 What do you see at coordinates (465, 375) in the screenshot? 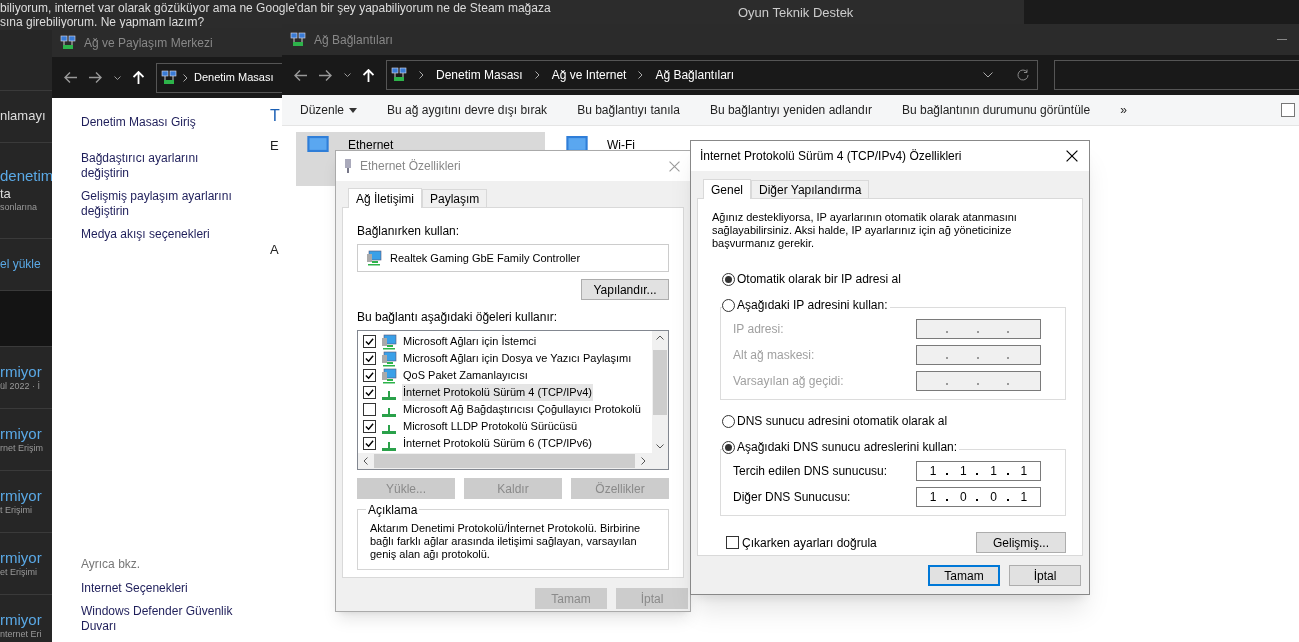
I see `list-item: QoS Paket Zamanlayıcısı` at bounding box center [465, 375].